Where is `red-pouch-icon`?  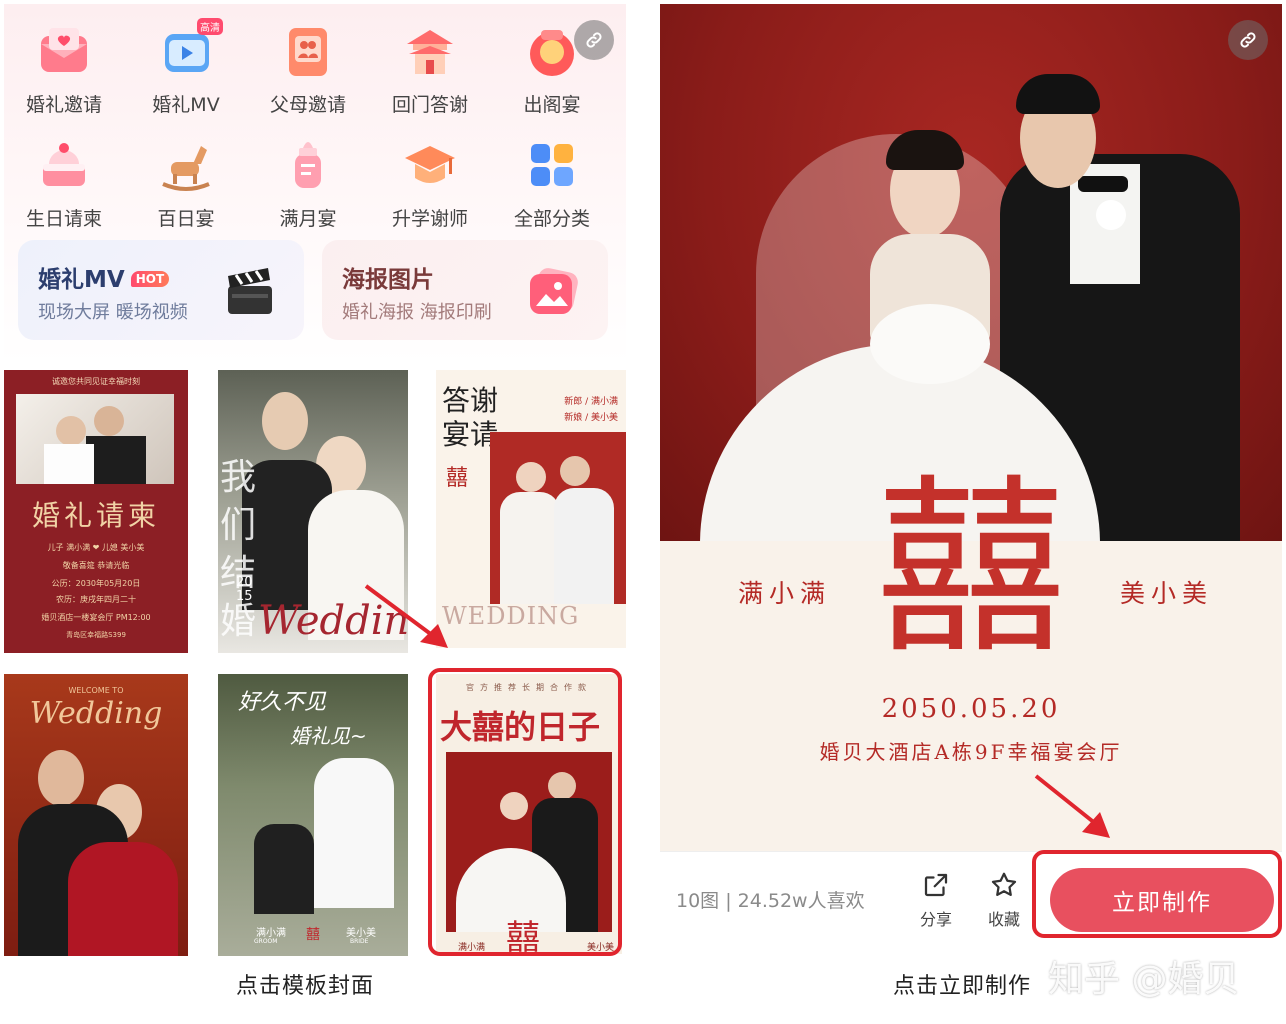 red-pouch-icon is located at coordinates (552, 51).